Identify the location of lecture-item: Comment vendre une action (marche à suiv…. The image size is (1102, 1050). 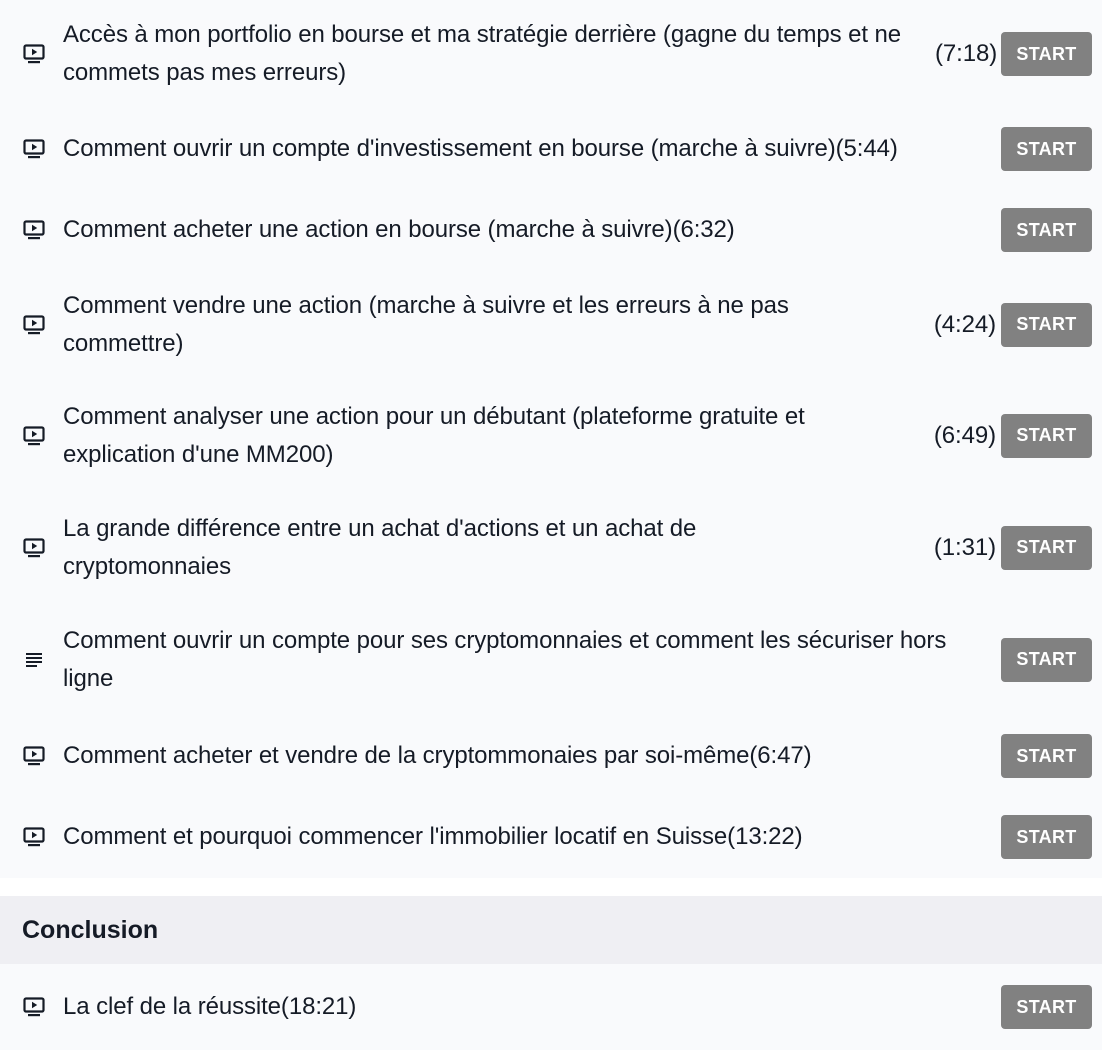
(551, 324).